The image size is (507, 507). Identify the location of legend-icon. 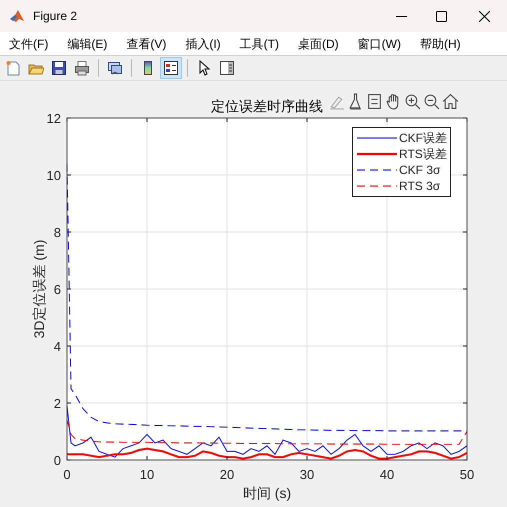
(171, 68).